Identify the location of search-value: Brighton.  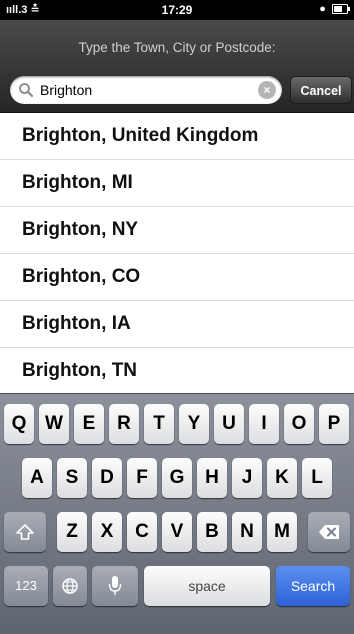
(66, 90).